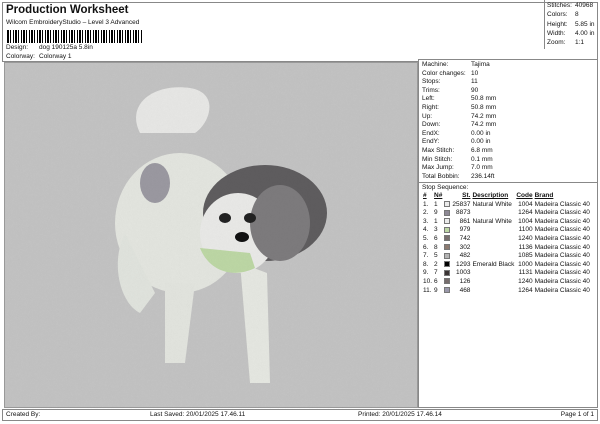  I want to click on created-by: Created By:, so click(23, 414).